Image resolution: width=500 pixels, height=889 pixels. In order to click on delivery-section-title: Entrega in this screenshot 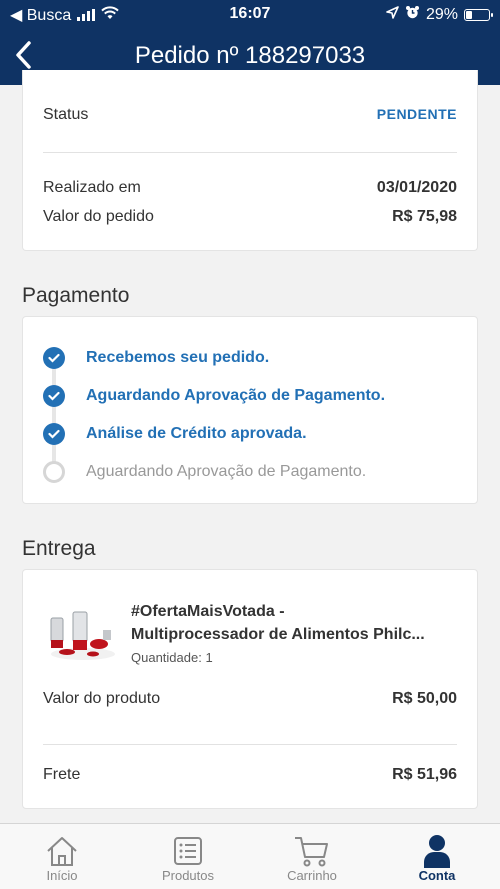, I will do `click(59, 548)`.